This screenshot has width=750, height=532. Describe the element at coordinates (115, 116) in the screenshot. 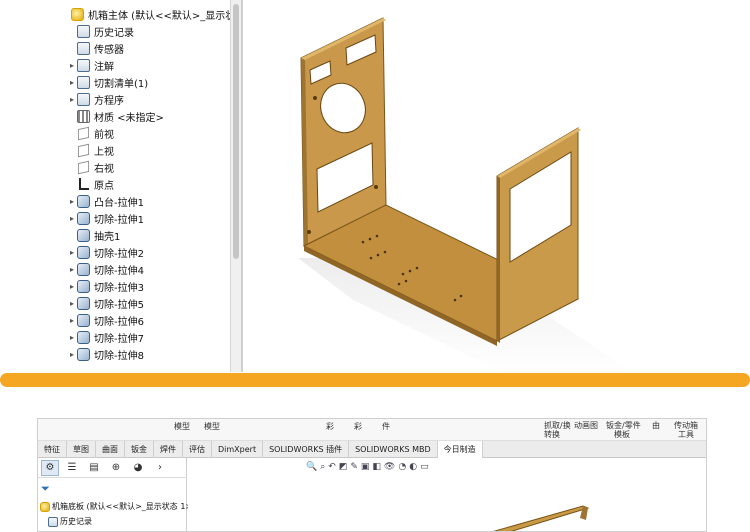

I see `tree-item: 材质 <未指定>` at that location.